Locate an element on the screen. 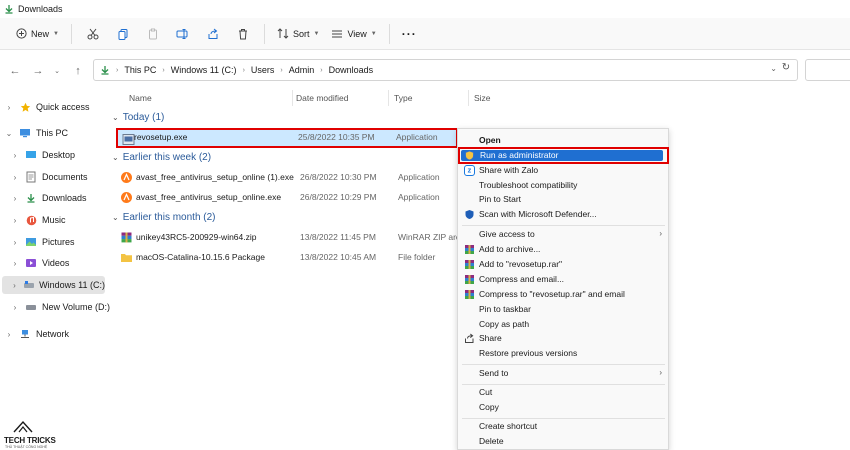  tech-tricks-logo: TECH TRICKS THỦ THUẬT CÔNG NGHỆ is located at coordinates (32, 435).